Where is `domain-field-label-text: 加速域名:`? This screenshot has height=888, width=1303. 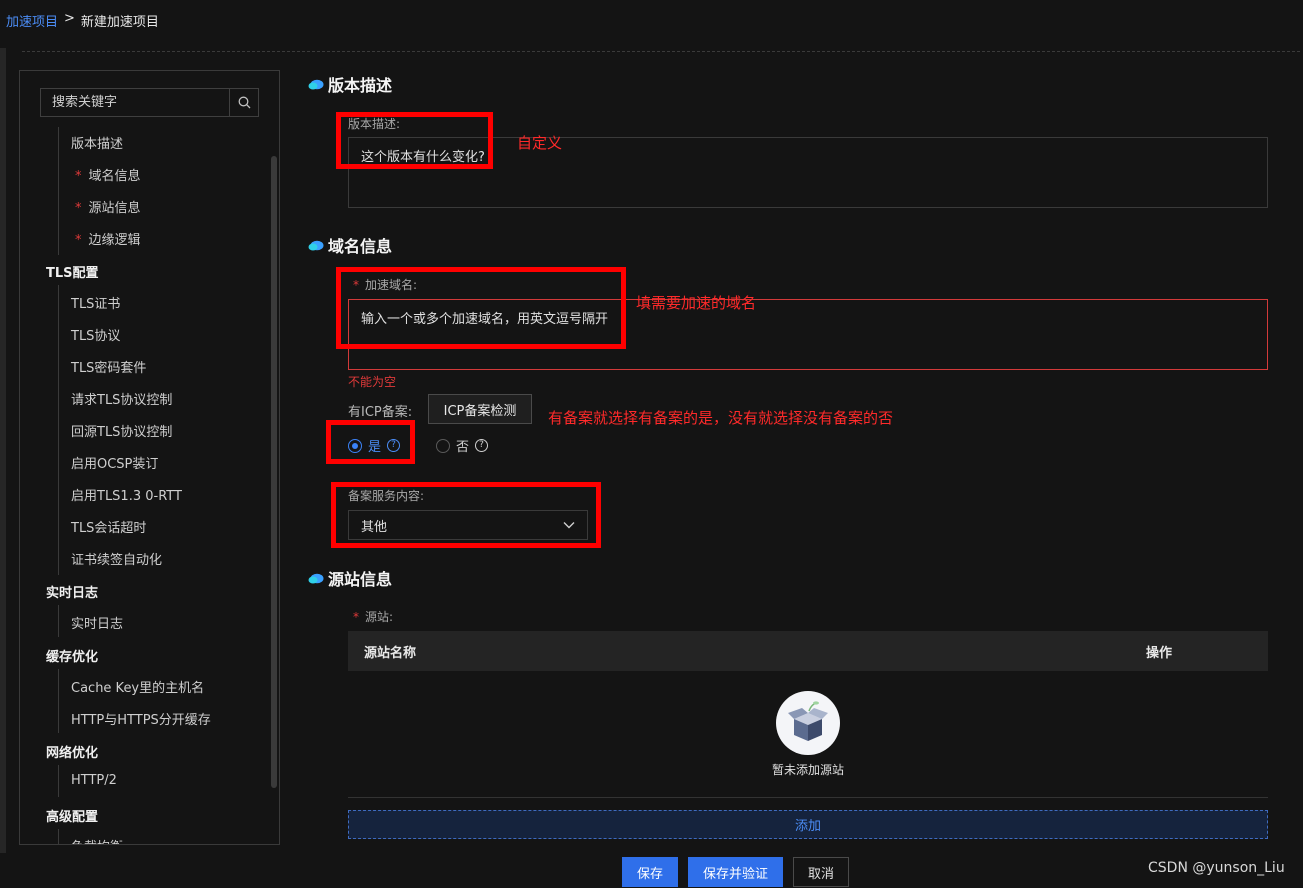 domain-field-label-text: 加速域名: is located at coordinates (391, 285).